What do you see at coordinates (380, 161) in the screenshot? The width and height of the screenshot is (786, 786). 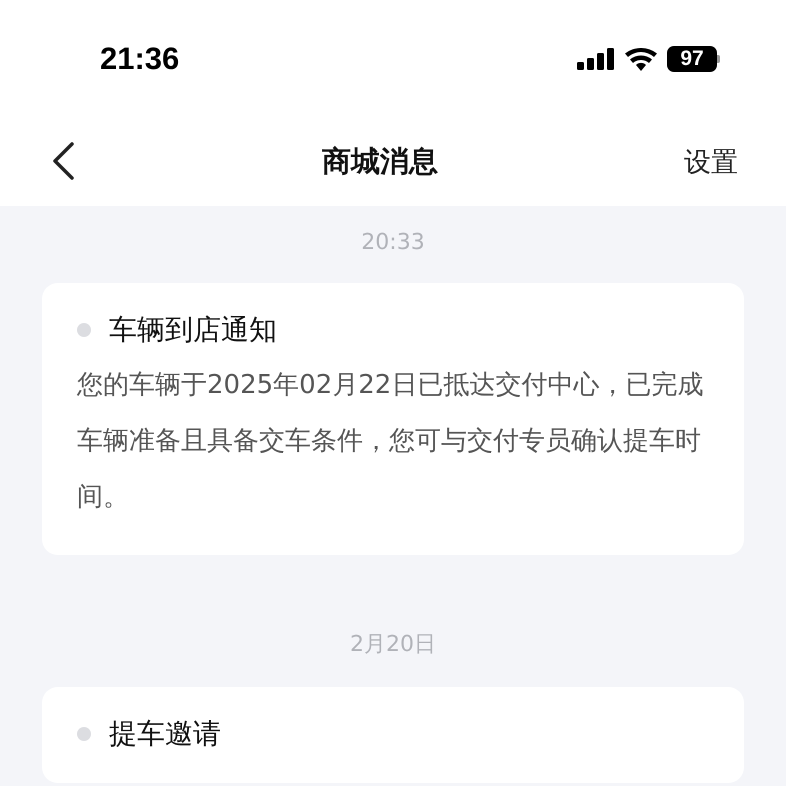 I see `page-title: 商城消息` at bounding box center [380, 161].